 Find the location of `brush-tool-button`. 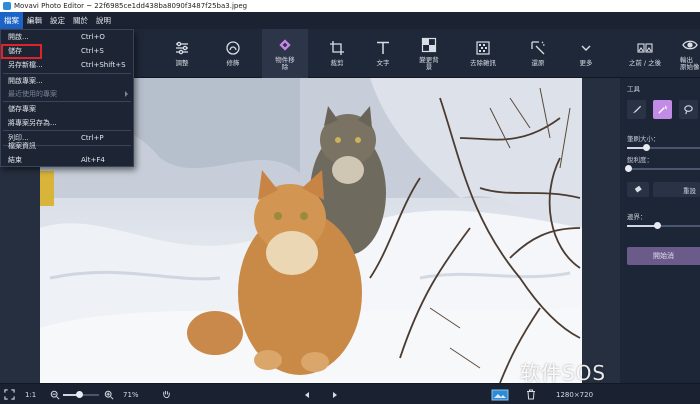

brush-tool-button is located at coordinates (636, 109).